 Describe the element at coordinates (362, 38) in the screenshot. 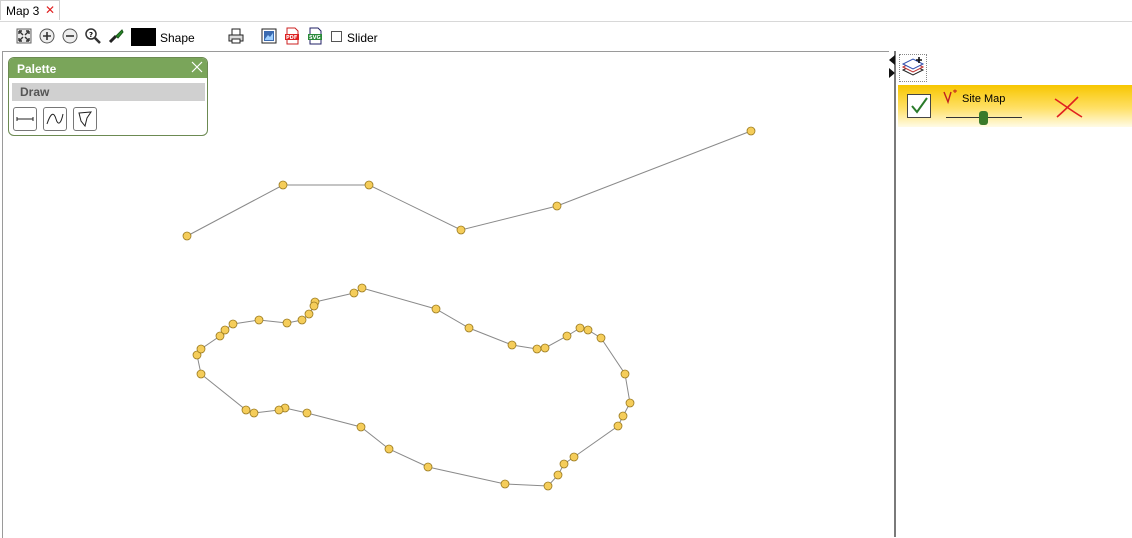

I see `slider-label: Slider` at that location.